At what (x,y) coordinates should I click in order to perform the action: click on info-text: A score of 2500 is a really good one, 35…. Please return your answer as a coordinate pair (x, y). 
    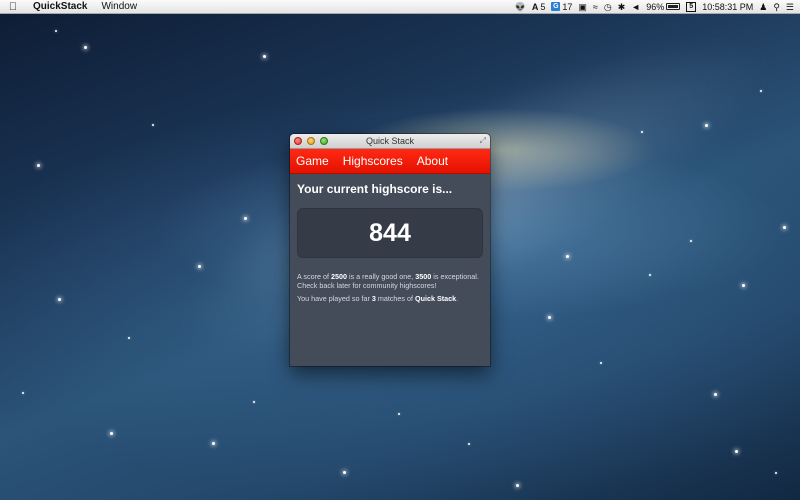
    Looking at the image, I should click on (390, 287).